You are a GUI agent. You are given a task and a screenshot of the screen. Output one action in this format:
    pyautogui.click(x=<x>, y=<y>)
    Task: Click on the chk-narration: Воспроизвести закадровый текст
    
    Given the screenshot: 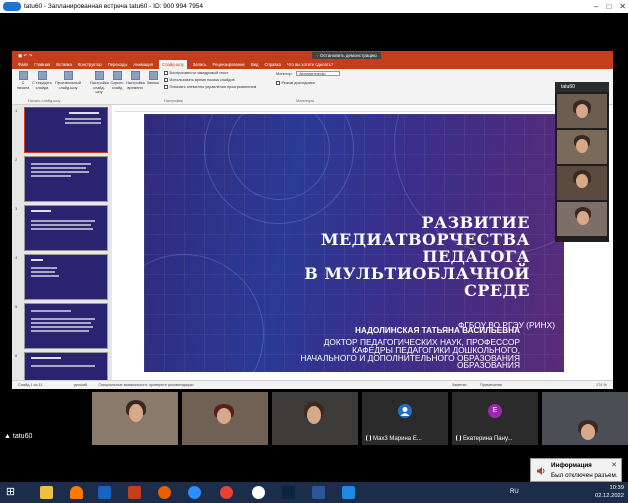 What is the action you would take?
    pyautogui.click(x=196, y=73)
    